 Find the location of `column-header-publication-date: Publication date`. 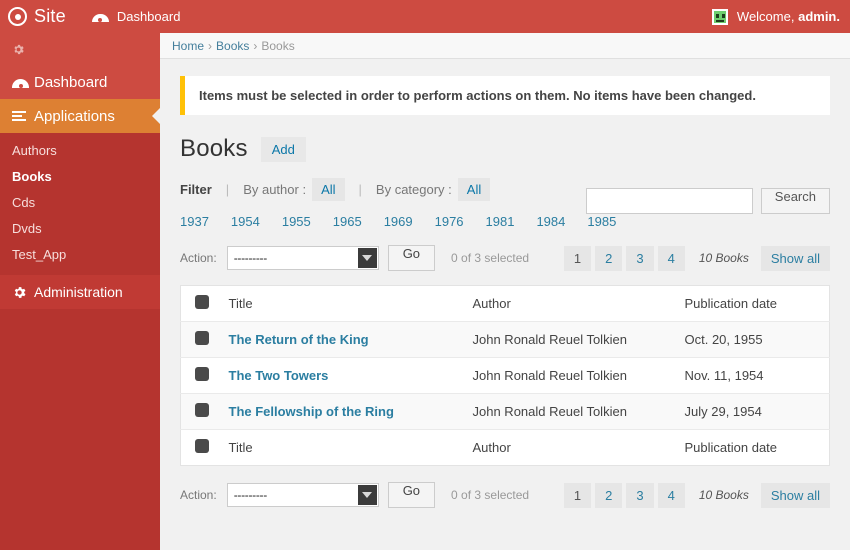

column-header-publication-date: Publication date is located at coordinates (753, 303).